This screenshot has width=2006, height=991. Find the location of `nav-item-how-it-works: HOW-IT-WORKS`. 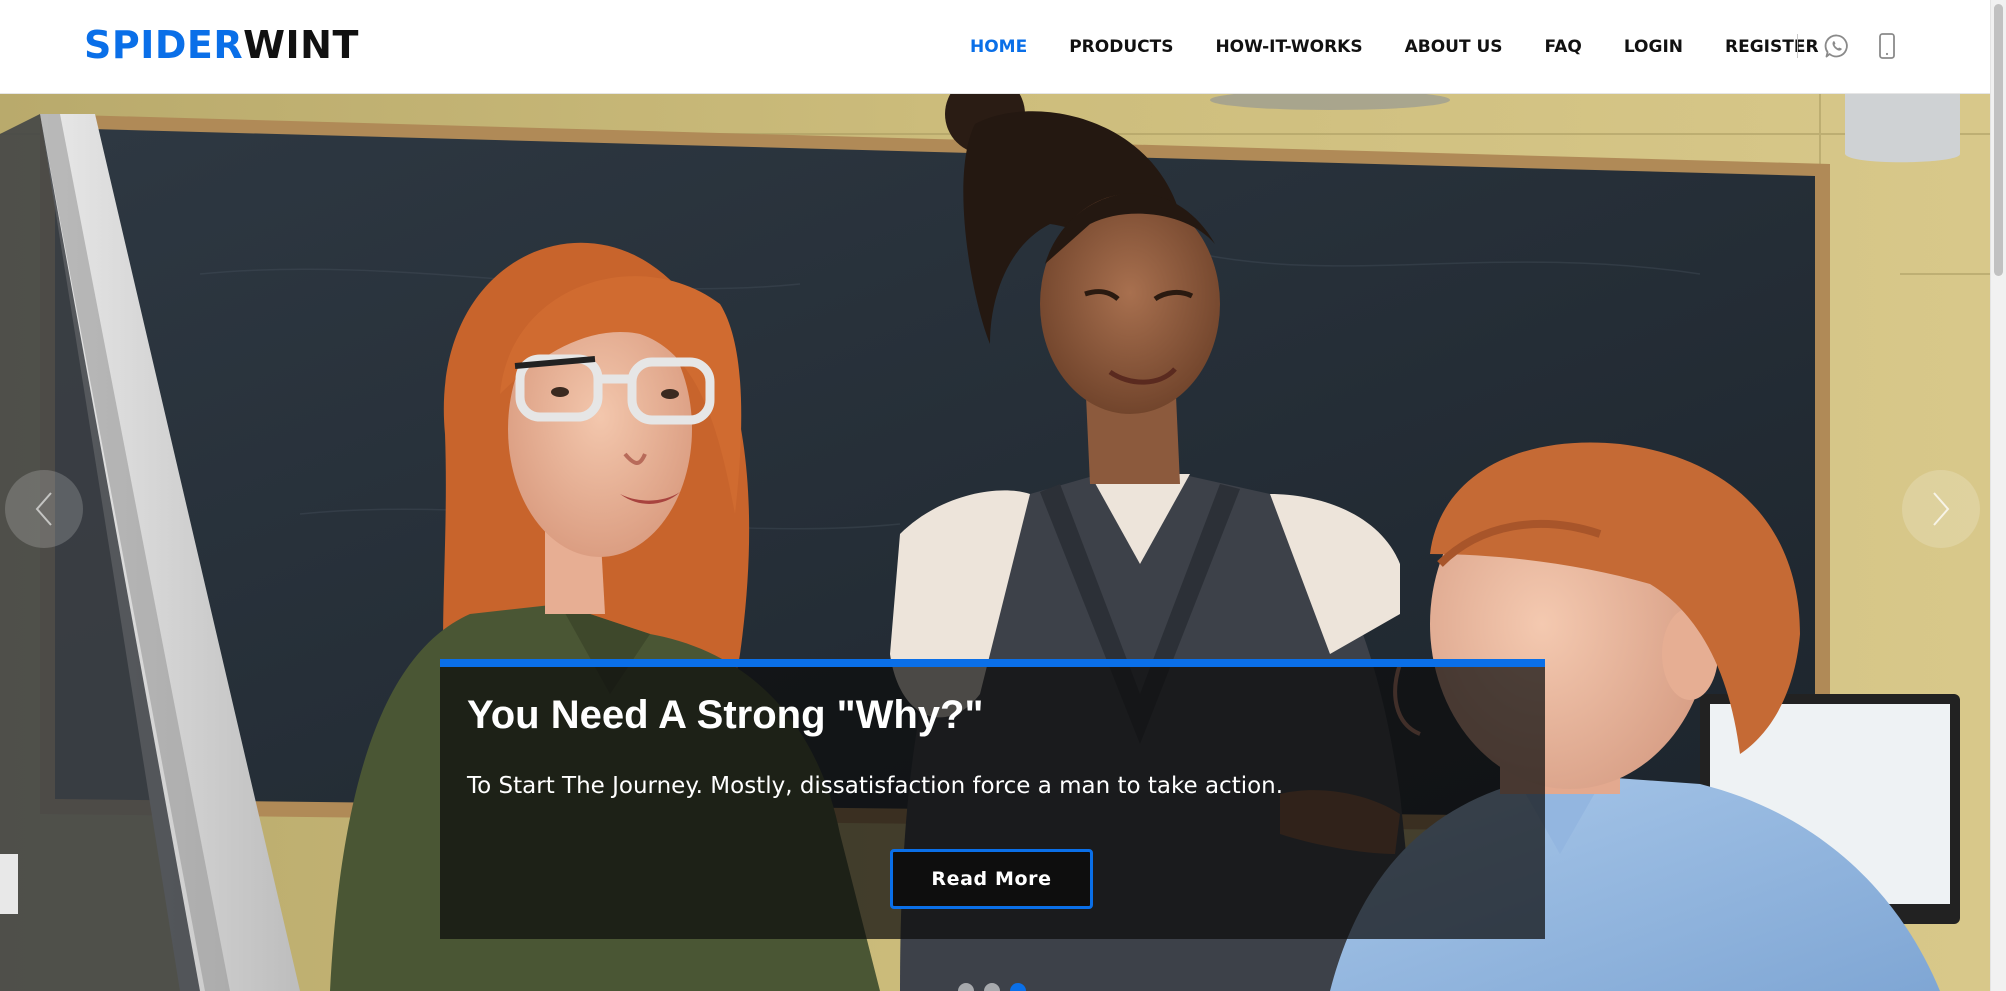

nav-item-how-it-works: HOW-IT-WORKS is located at coordinates (1288, 47).